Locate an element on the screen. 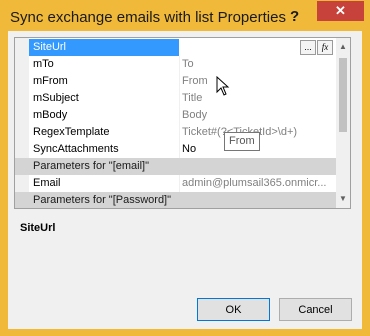 Image resolution: width=370 pixels, height=336 pixels. value-tooltip: From is located at coordinates (242, 141).